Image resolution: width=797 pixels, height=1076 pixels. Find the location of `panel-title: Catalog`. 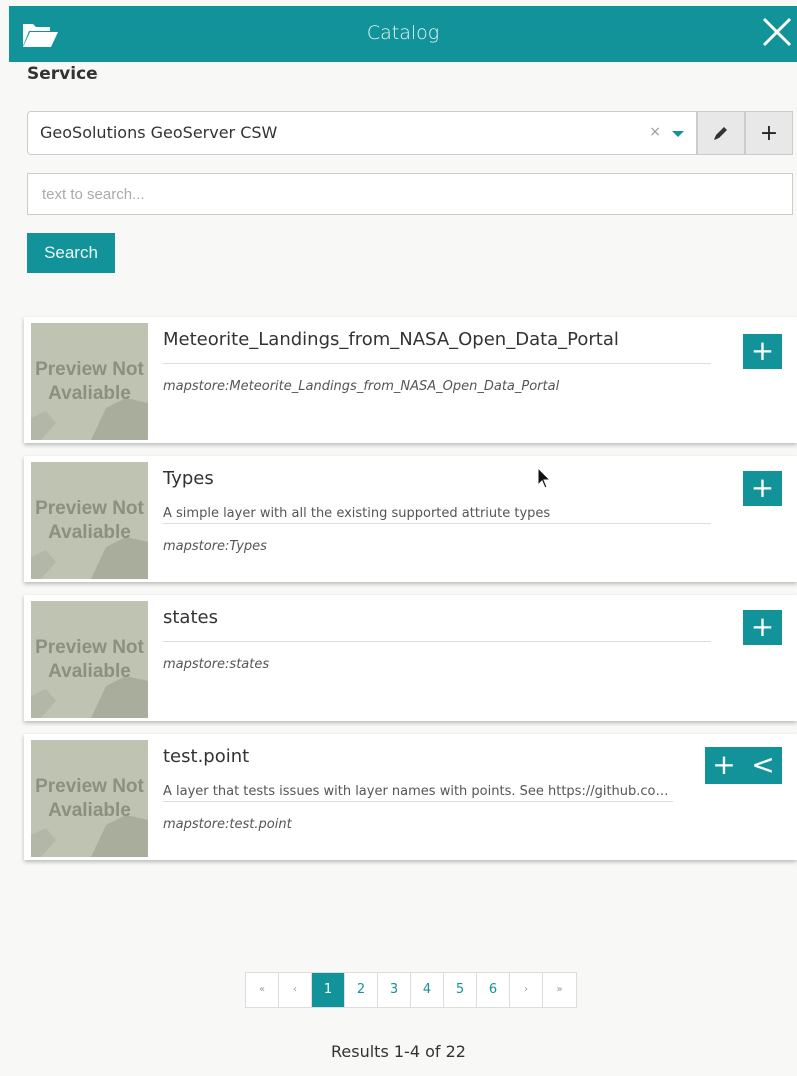

panel-title: Catalog is located at coordinates (403, 33).